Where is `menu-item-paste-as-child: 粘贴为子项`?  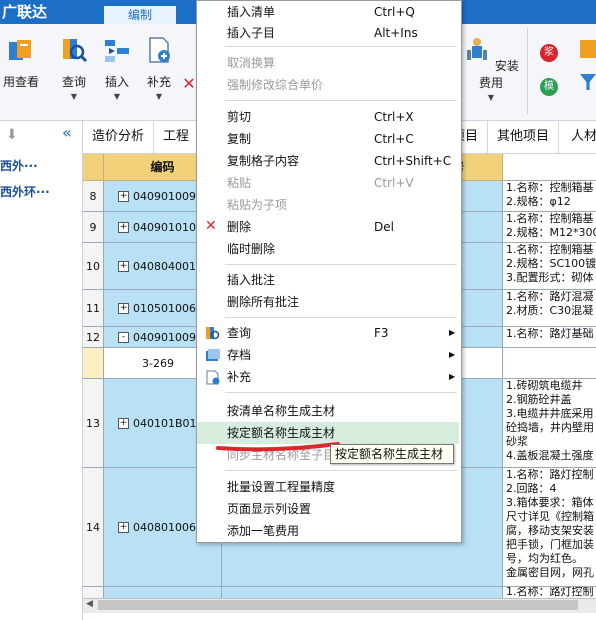
menu-item-paste-as-child: 粘贴为子项 is located at coordinates (328, 205).